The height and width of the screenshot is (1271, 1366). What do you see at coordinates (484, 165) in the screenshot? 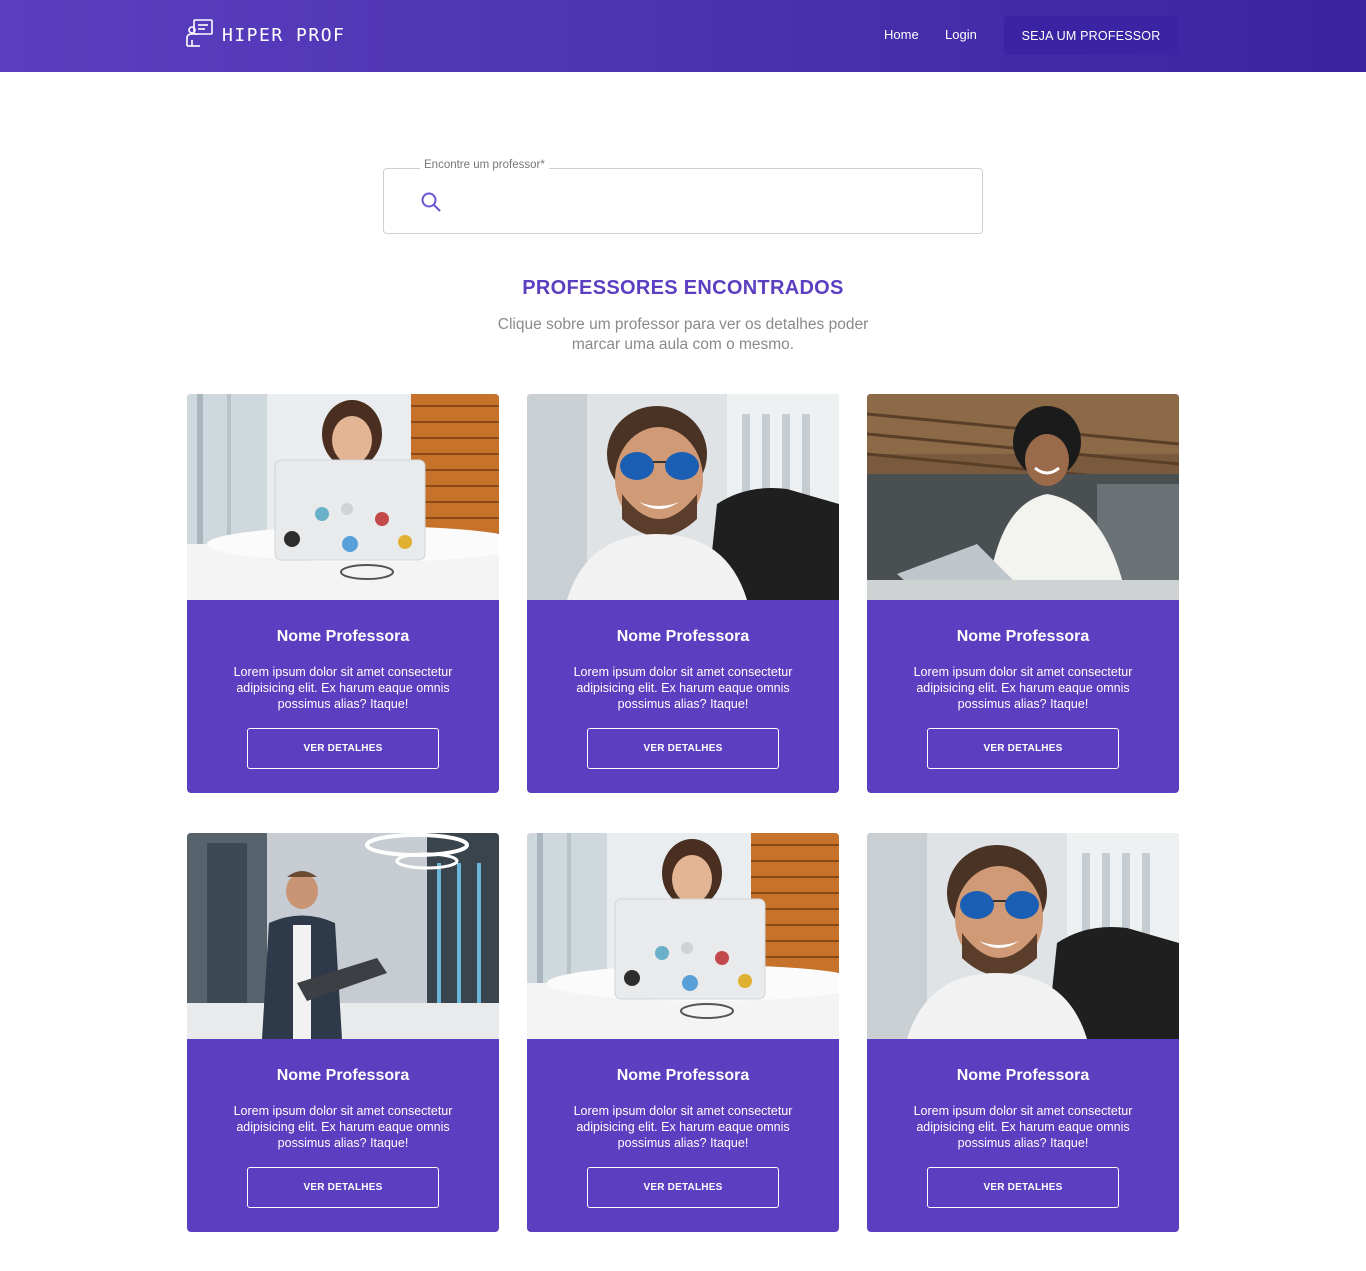
I see `search-label: Encontre um professor*` at bounding box center [484, 165].